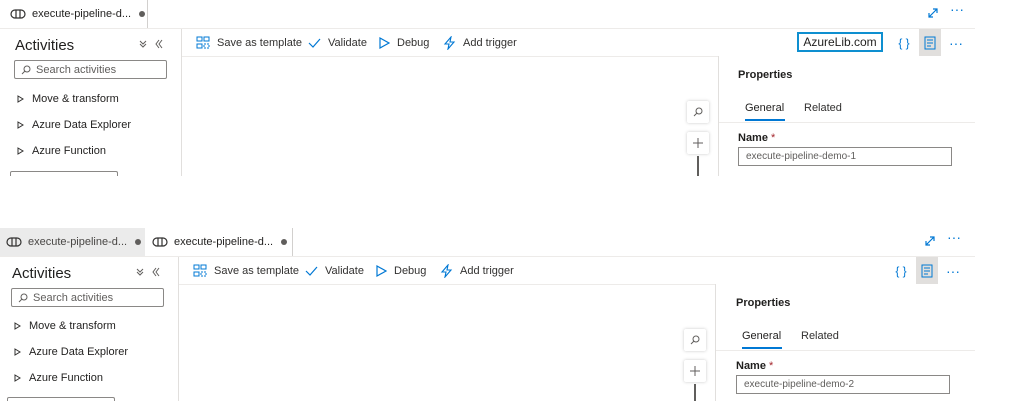  I want to click on name-value: execute-pipeline-demo-1, so click(801, 156).